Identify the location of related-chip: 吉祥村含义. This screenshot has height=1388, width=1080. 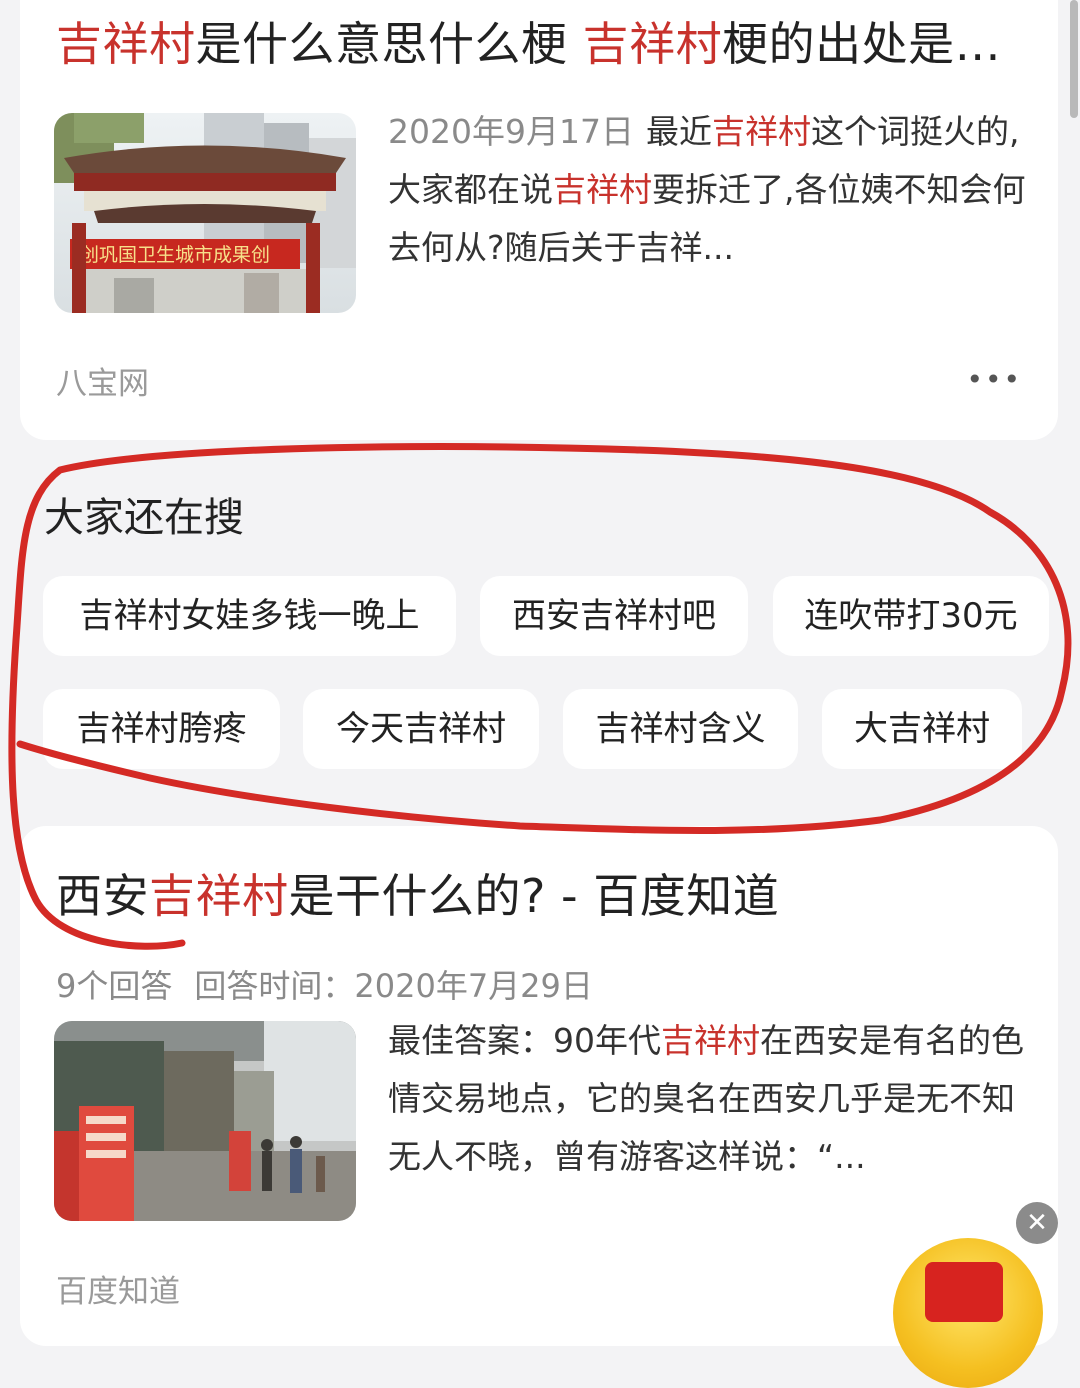
(680, 729).